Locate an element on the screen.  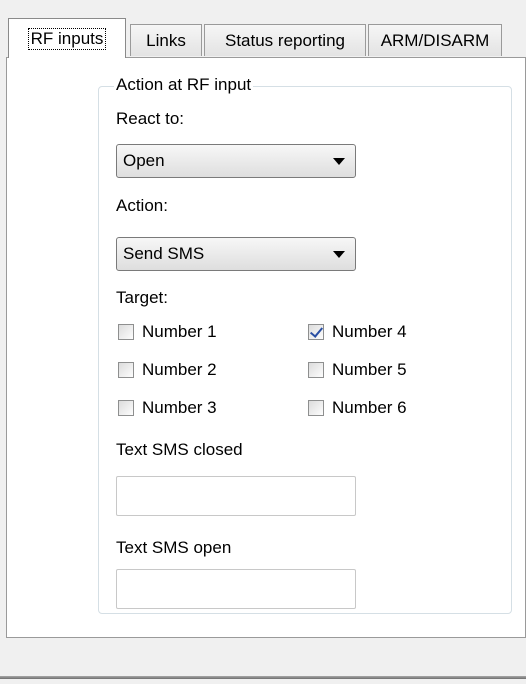
react-to-label: React to: is located at coordinates (150, 118).